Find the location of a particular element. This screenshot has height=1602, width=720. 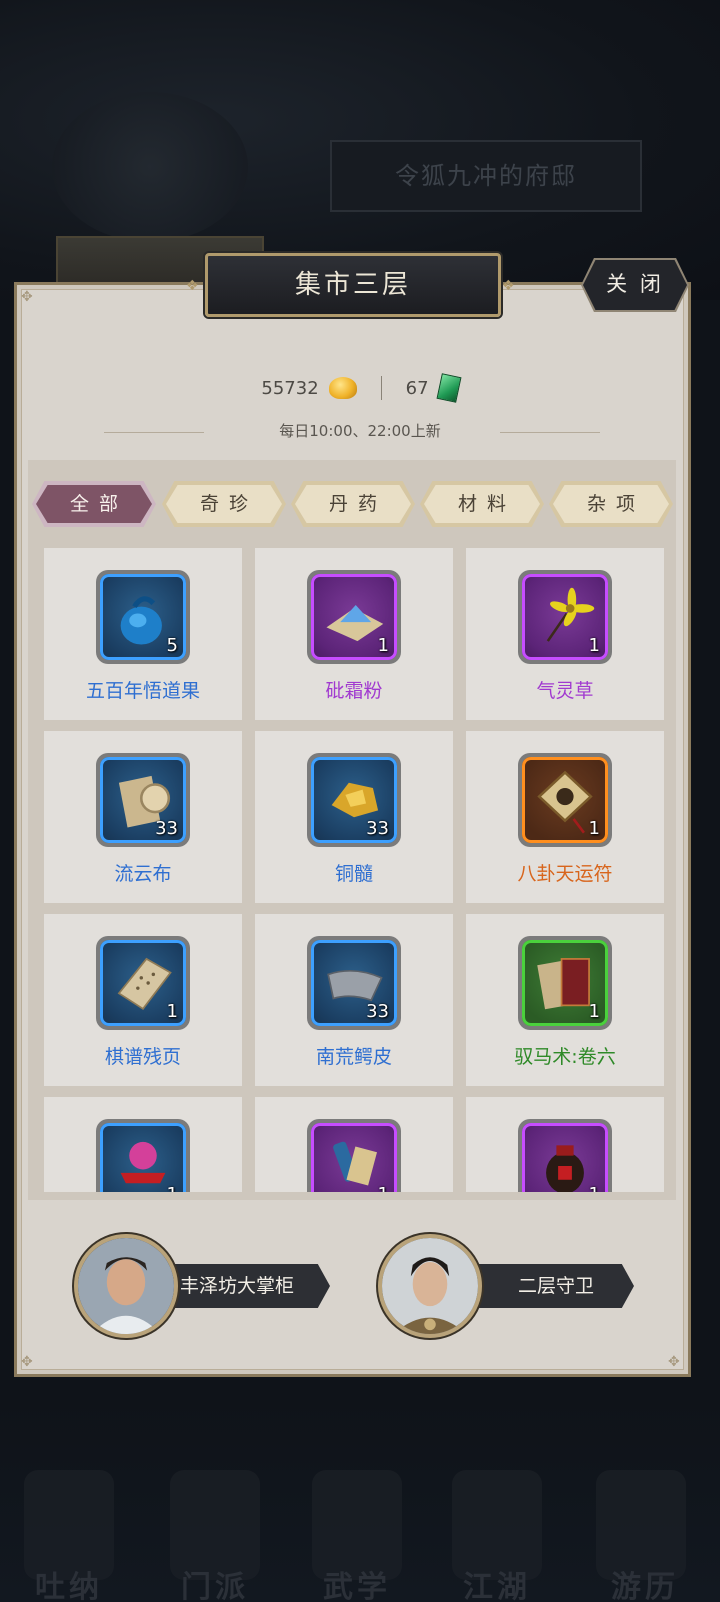

tab-label: 奇珍 is located at coordinates (224, 504).